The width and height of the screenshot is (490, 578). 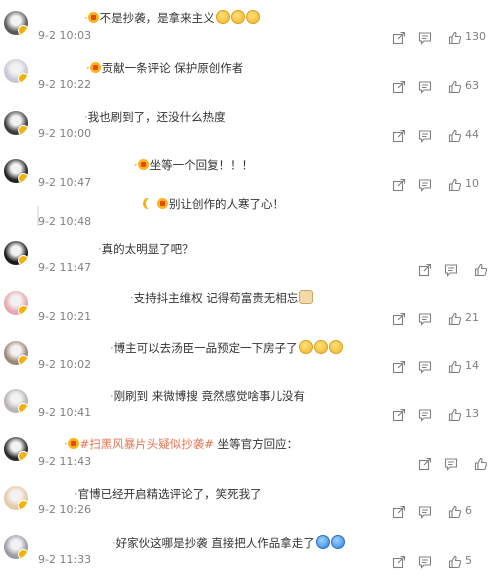 What do you see at coordinates (472, 85) in the screenshot?
I see `like-count: 63` at bounding box center [472, 85].